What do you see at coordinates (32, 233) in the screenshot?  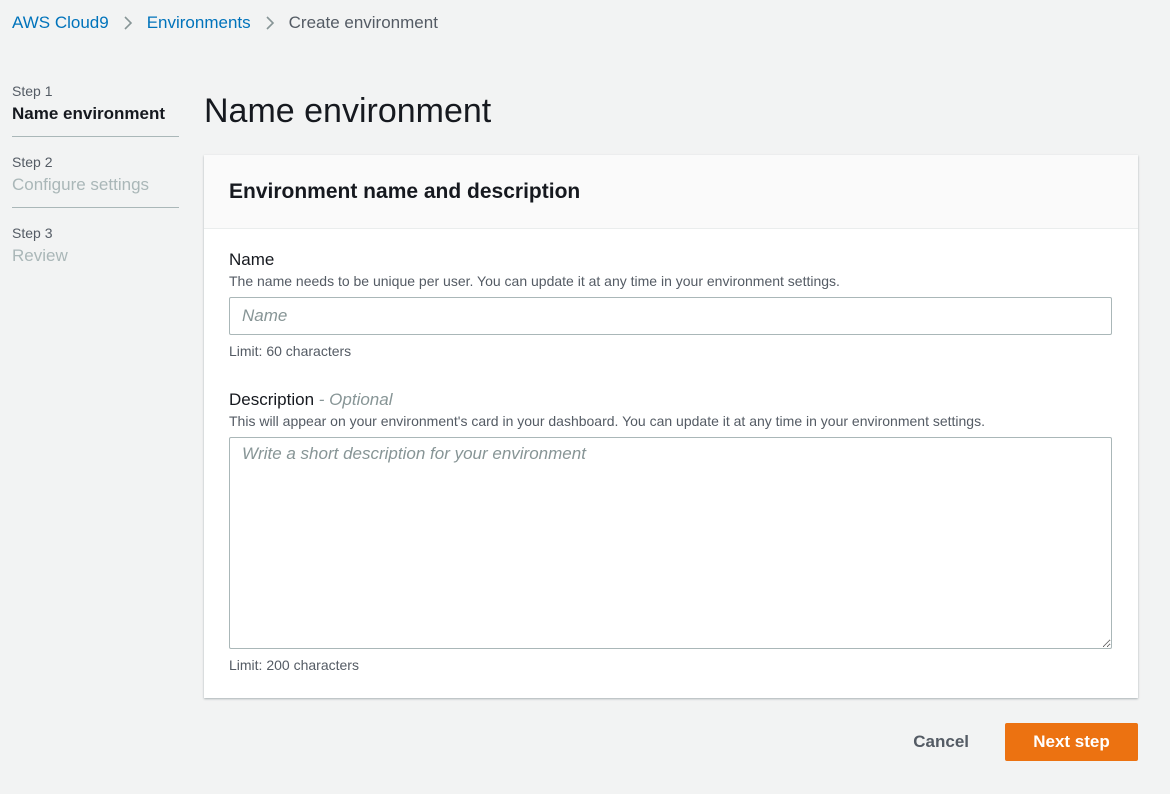 I see `step-number: Step 3` at bounding box center [32, 233].